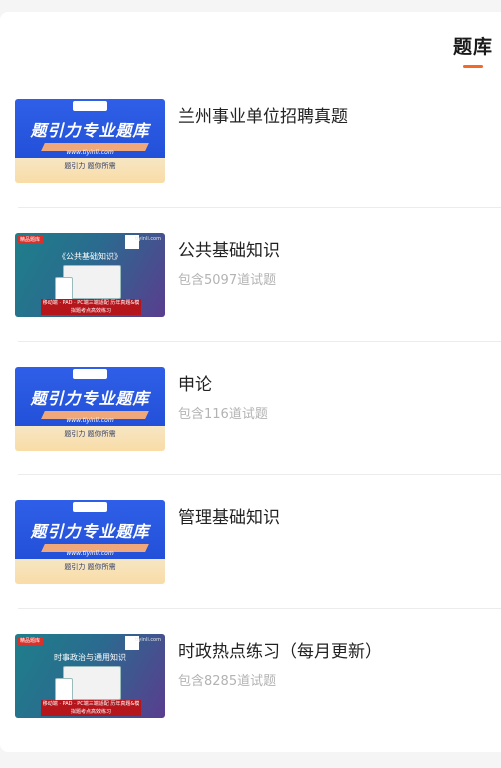  Describe the element at coordinates (90, 256) in the screenshot. I see `thumb-course-name: 《公共基础知识》` at that location.